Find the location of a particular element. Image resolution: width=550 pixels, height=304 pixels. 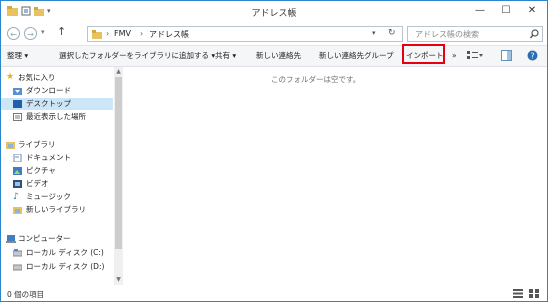

new-contact-group-button: 新しい連絡先グループ is located at coordinates (356, 56).